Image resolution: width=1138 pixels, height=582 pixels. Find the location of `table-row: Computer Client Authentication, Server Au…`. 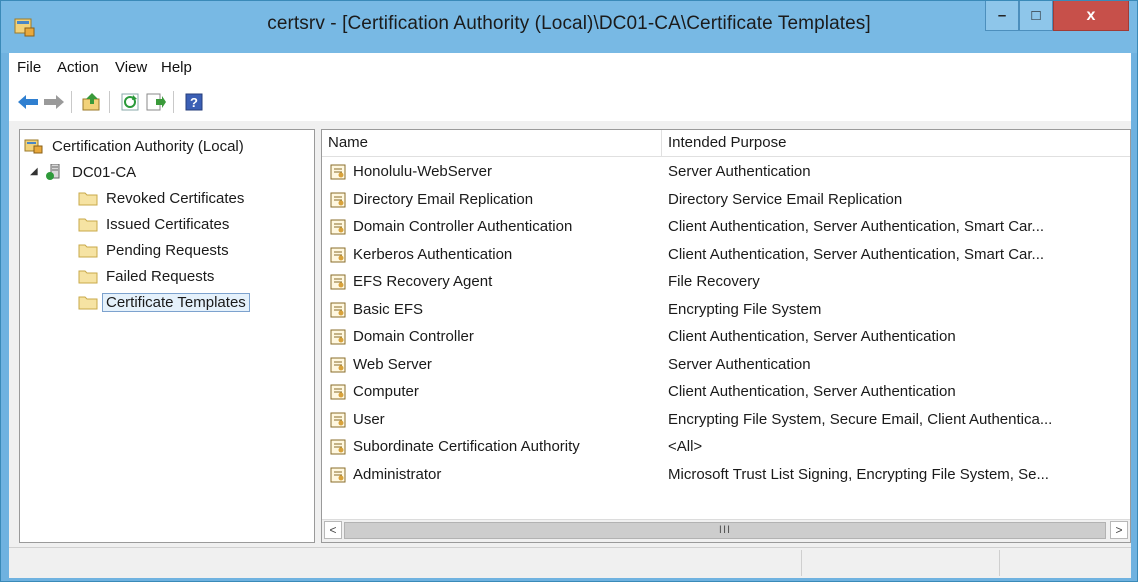

table-row: Computer Client Authentication, Server Au… is located at coordinates (726, 392).